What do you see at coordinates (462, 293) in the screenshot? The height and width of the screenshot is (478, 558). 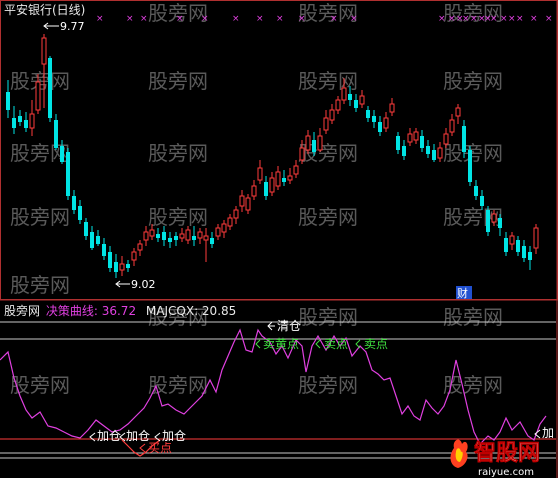 I see `cai-badge-label: 财` at bounding box center [462, 293].